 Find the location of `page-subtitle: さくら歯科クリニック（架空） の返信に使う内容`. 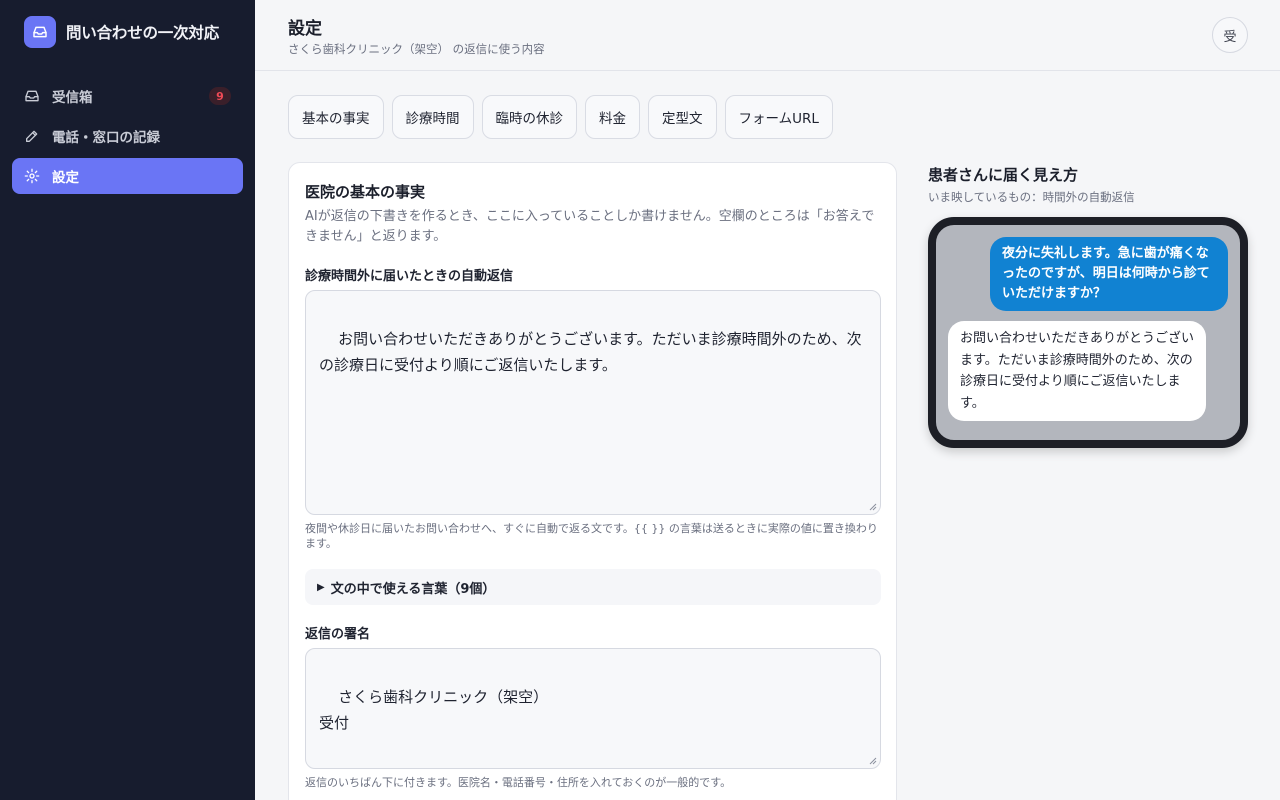

page-subtitle: さくら歯科クリニック（架空） の返信に使う内容 is located at coordinates (416, 49).